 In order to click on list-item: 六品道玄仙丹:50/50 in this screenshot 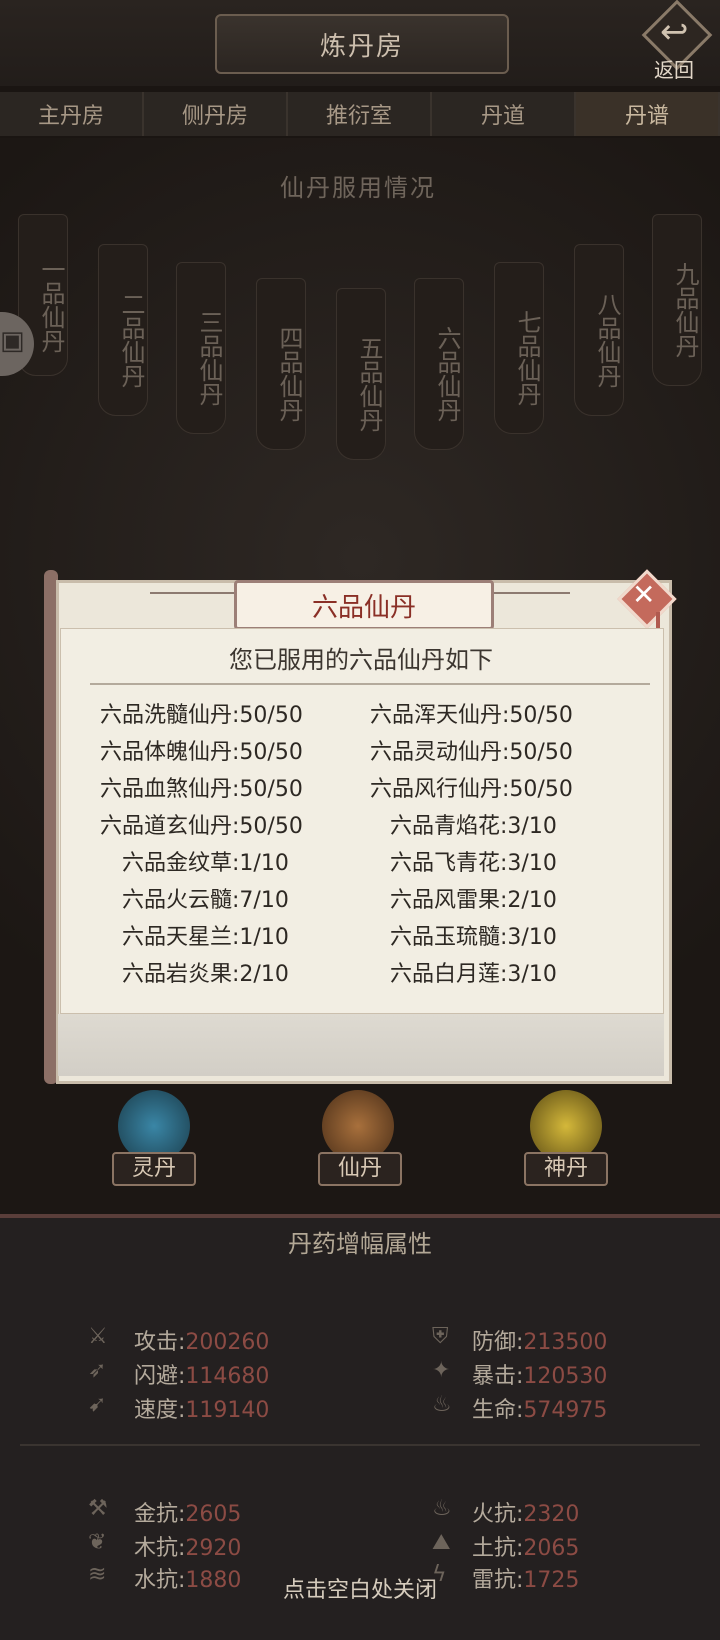, I will do `click(201, 826)`.